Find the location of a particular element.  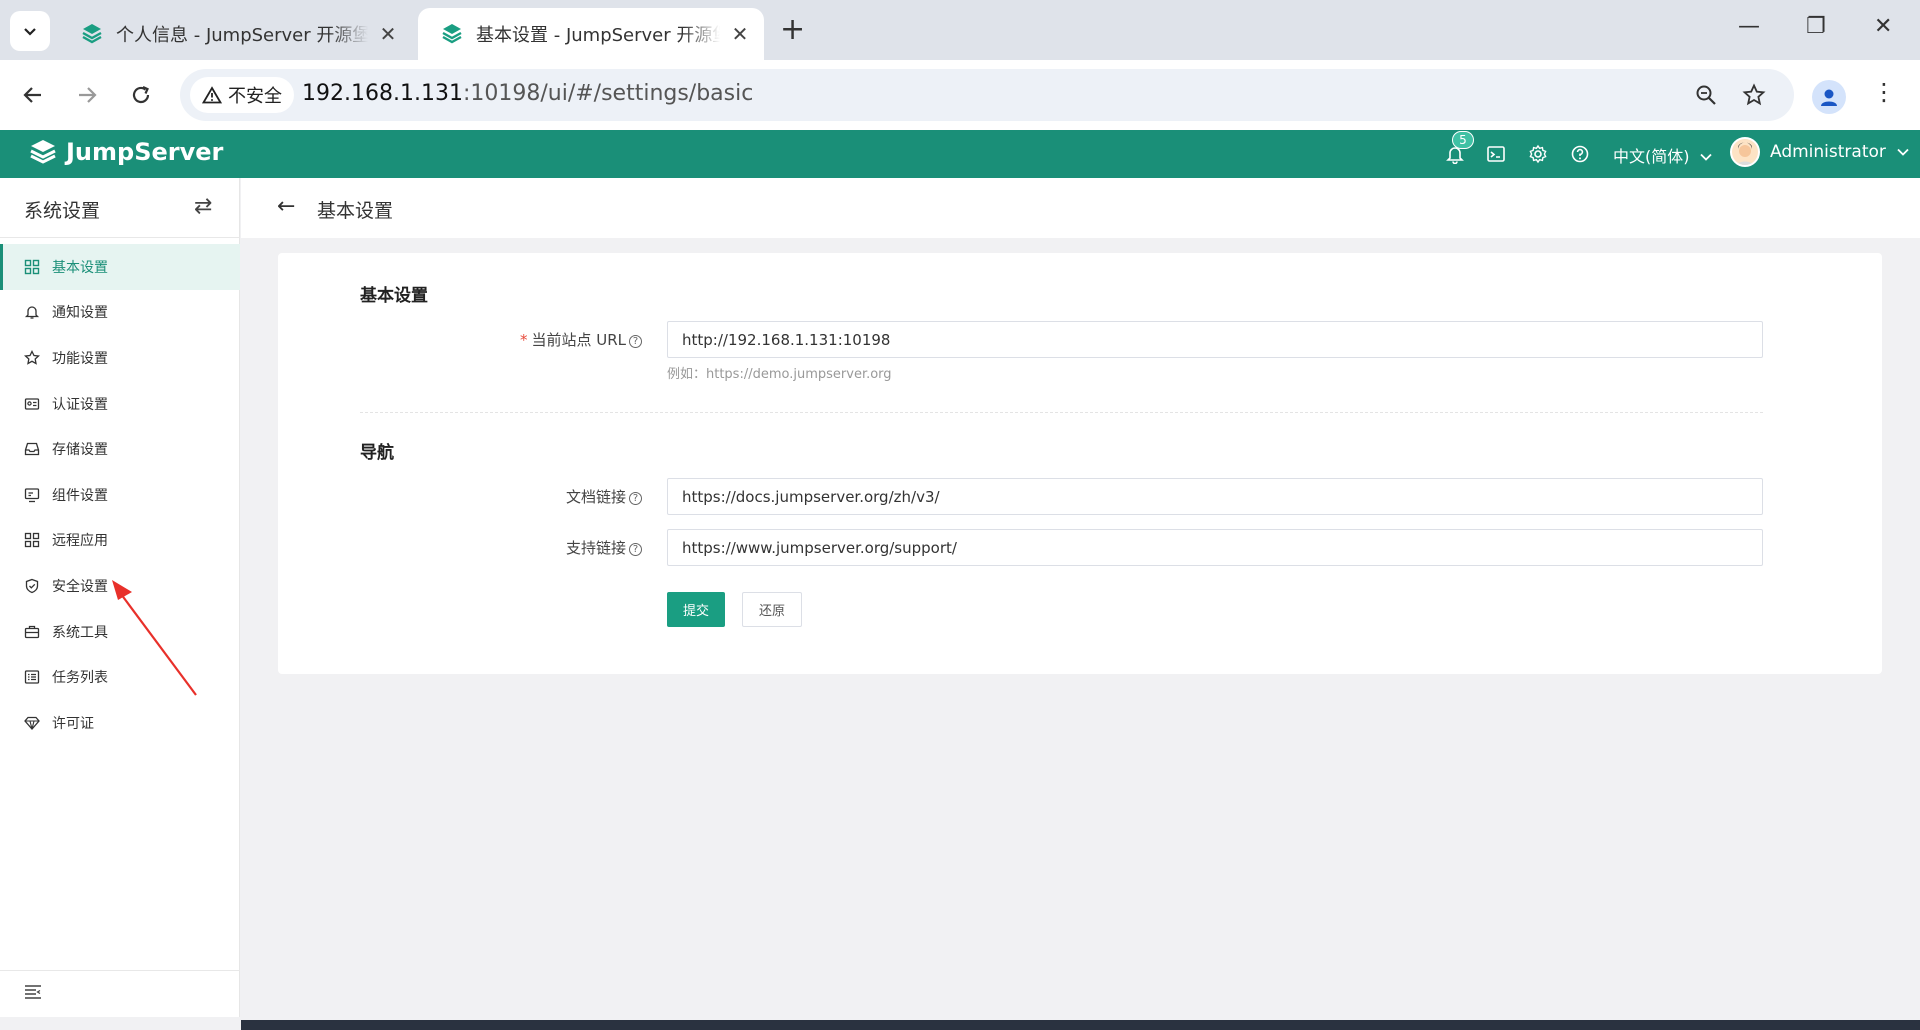

sidebar-item-label: 功能设置 is located at coordinates (80, 358).